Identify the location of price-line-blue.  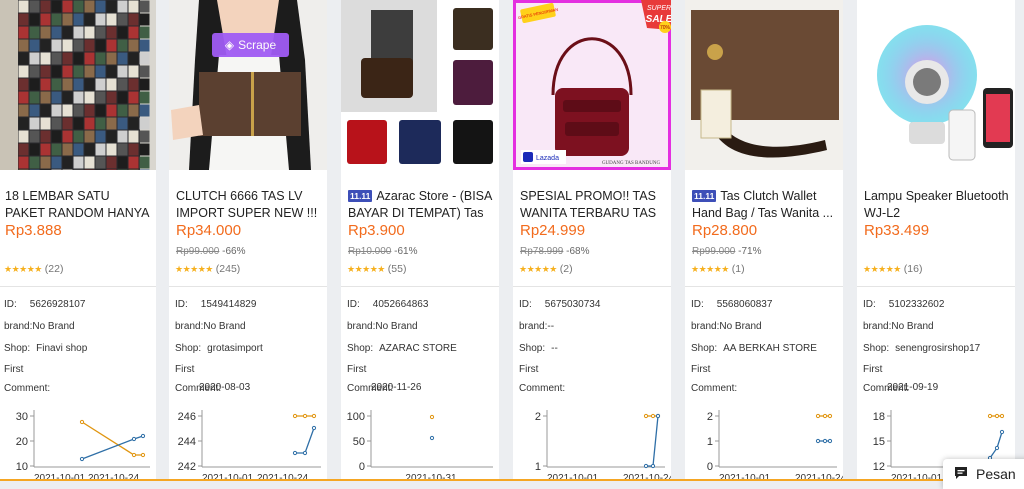
(652, 441).